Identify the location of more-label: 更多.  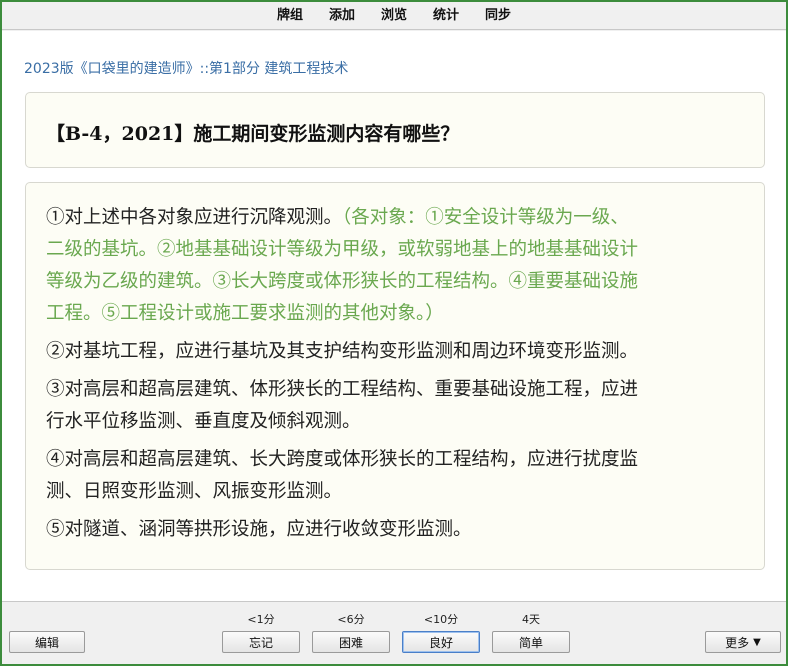
(737, 642).